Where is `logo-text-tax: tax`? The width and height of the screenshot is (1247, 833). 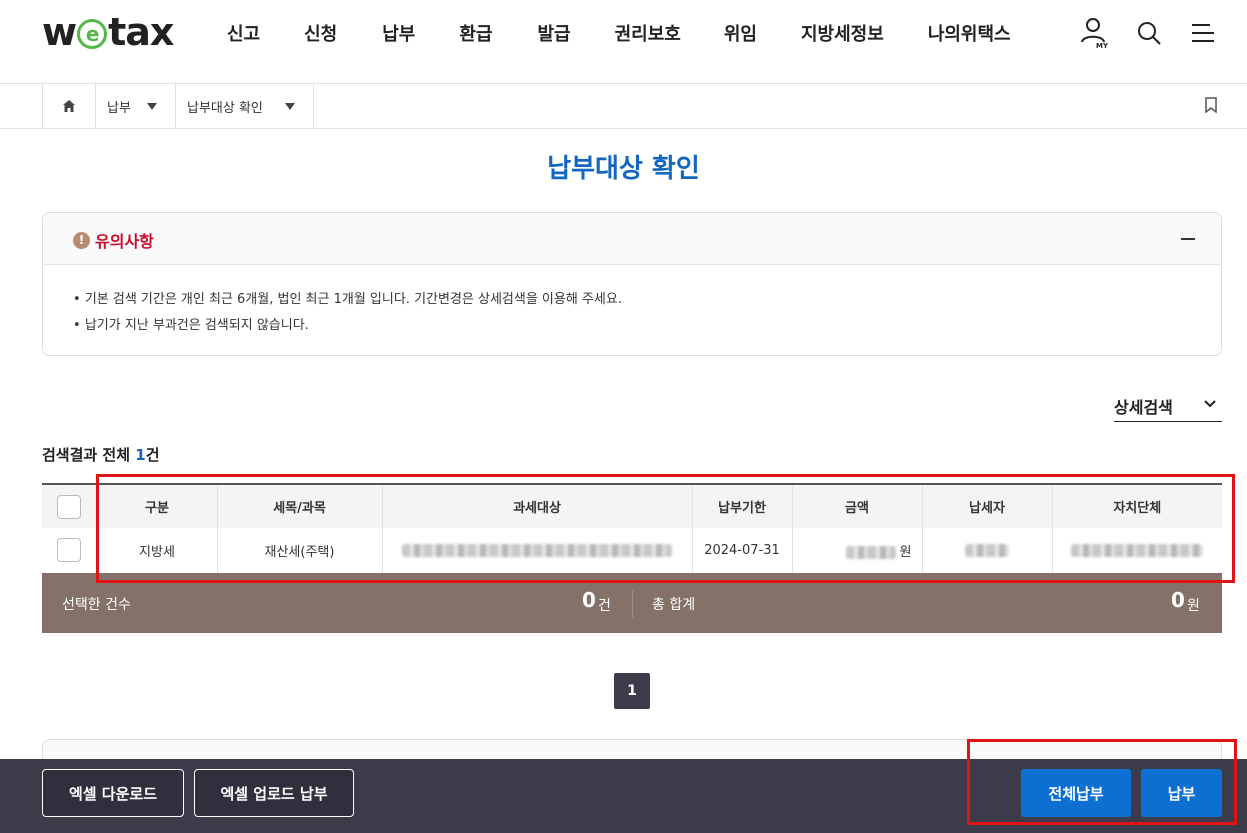 logo-text-tax: tax is located at coordinates (141, 32).